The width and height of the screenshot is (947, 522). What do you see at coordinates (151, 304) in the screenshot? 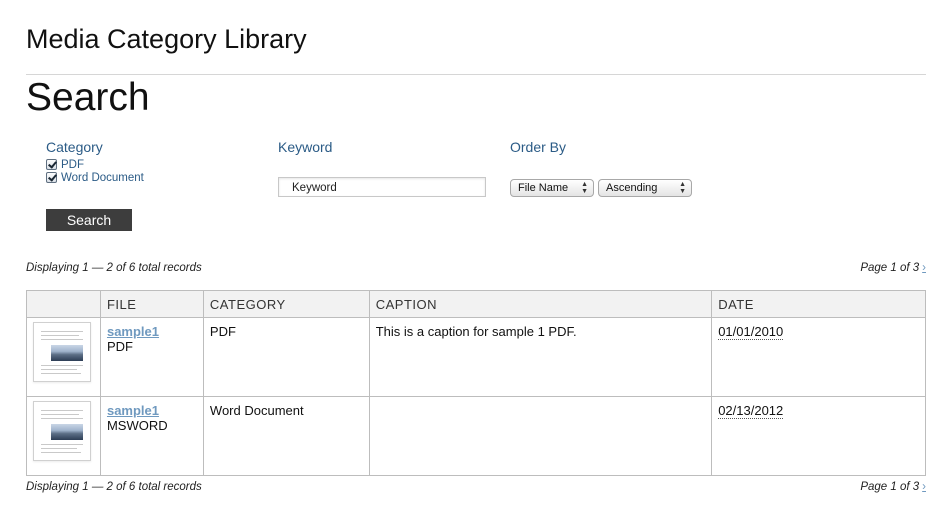
I see `column-header-file: FILE` at bounding box center [151, 304].